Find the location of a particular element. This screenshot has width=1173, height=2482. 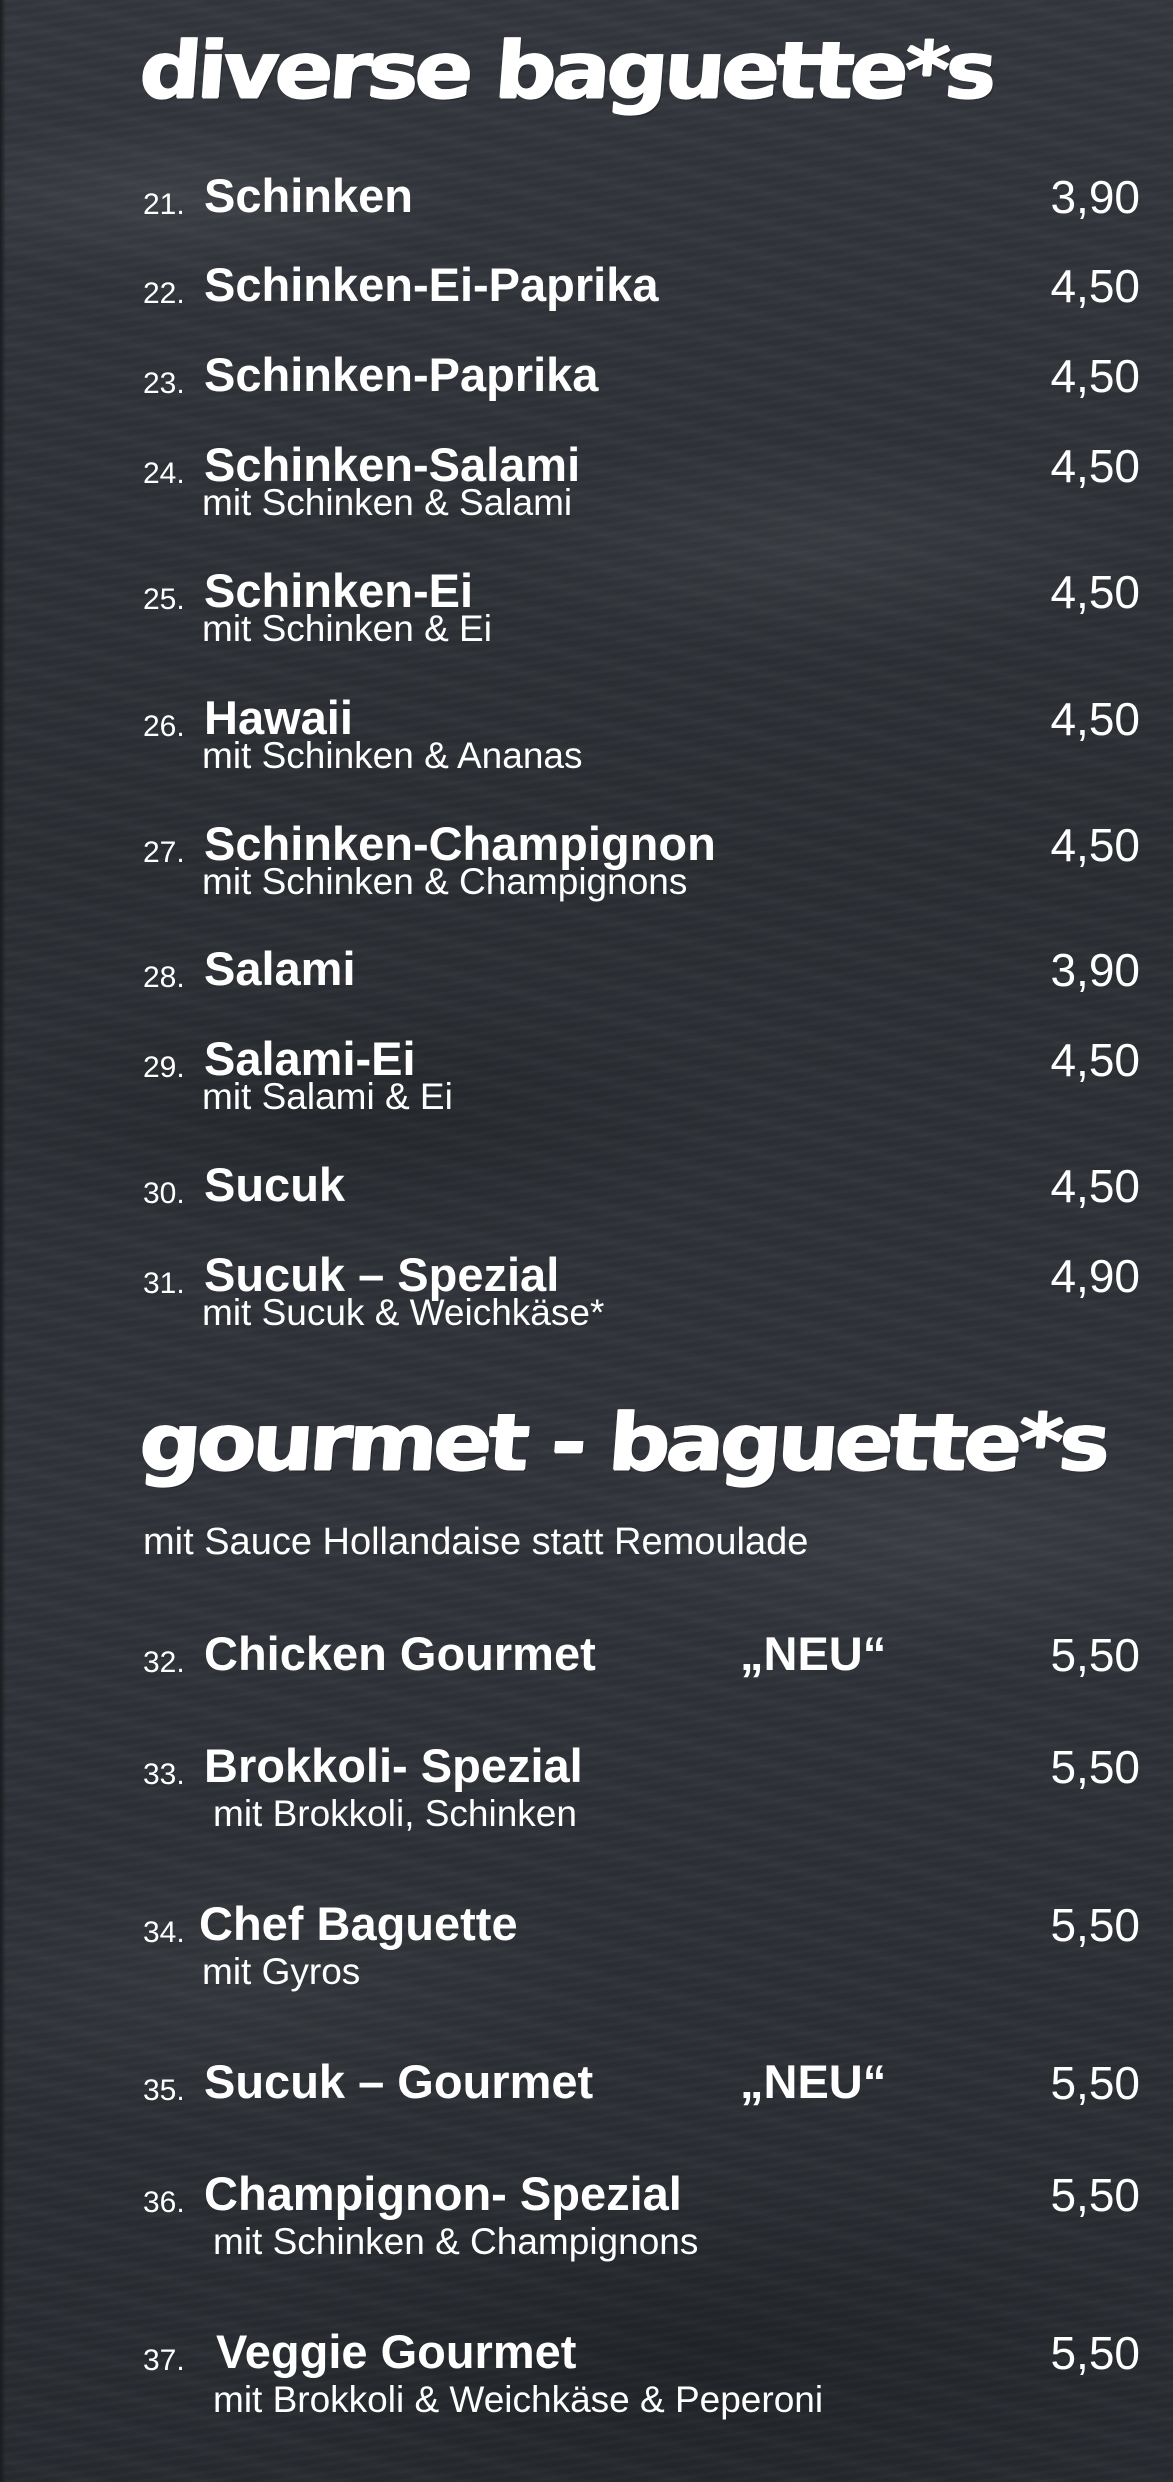

item-description: mit Schinken & Salami is located at coordinates (387, 502).